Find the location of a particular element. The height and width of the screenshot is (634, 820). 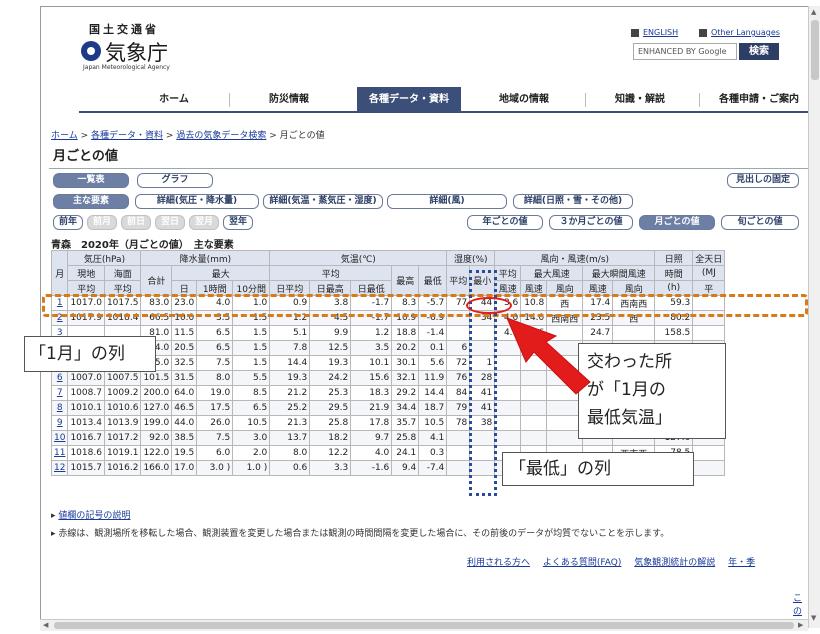

arrow-icon is located at coordinates (548, 356).